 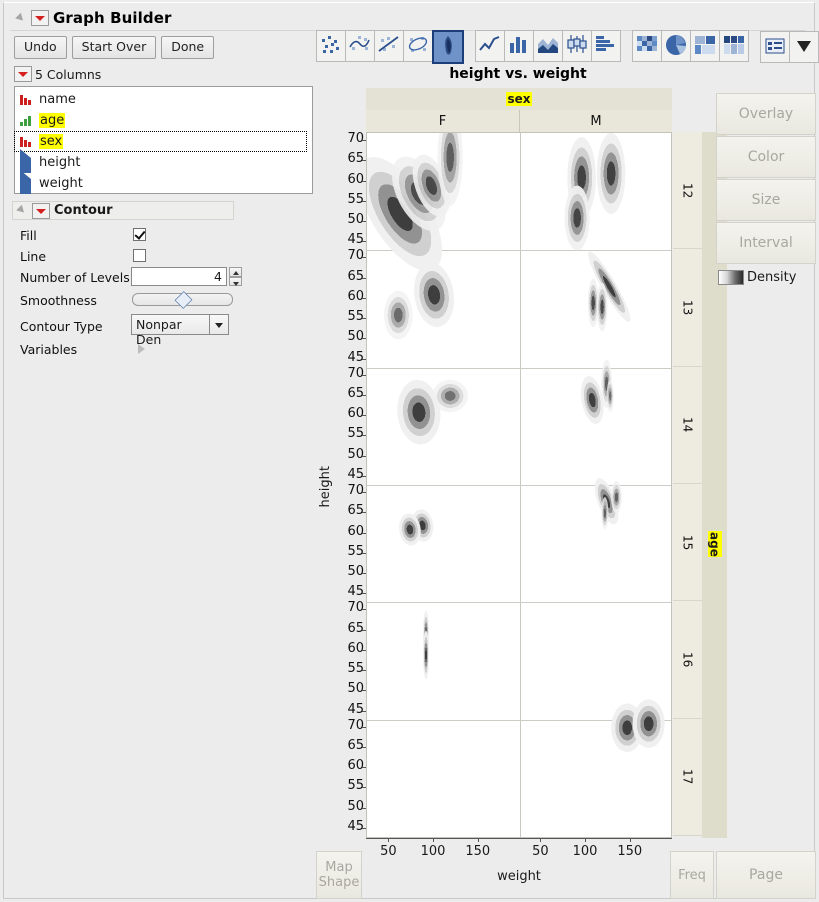 I want to click on column-list-item-label: weight, so click(x=61, y=183).